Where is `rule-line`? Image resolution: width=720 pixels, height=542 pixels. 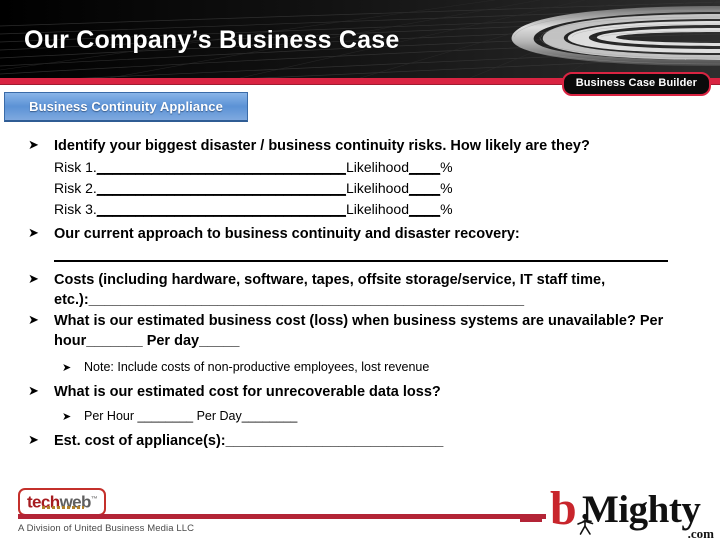 rule-line is located at coordinates (361, 261).